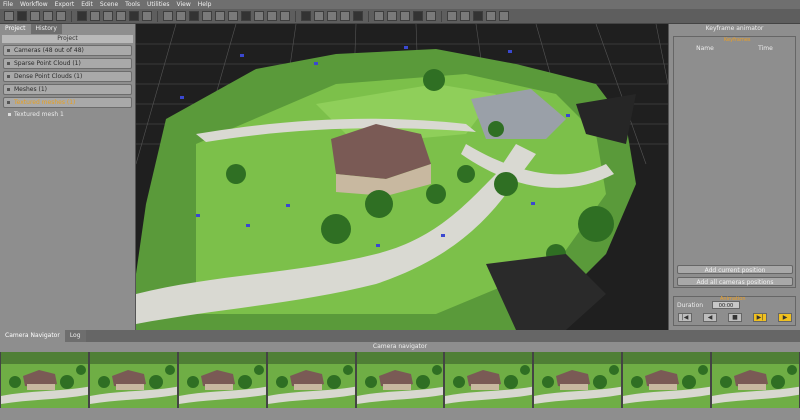 This screenshot has height=420, width=800. What do you see at coordinates (67, 89) in the screenshot?
I see `tree-item-meshes: Meshes (1)` at bounding box center [67, 89].